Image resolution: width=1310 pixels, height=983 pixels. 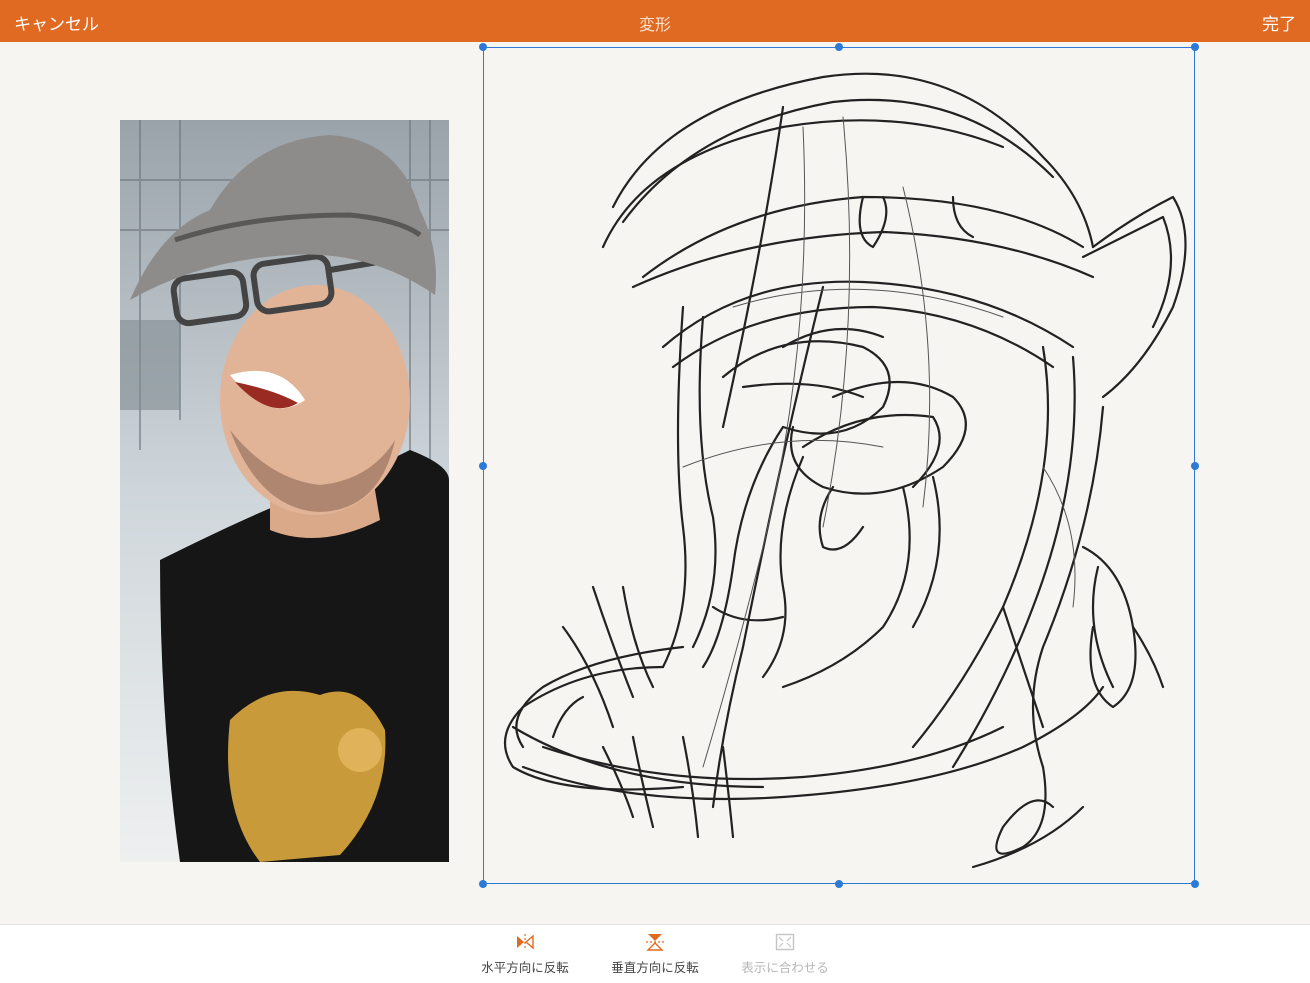 I want to click on resize-handle-bottom-right, so click(x=1195, y=884).